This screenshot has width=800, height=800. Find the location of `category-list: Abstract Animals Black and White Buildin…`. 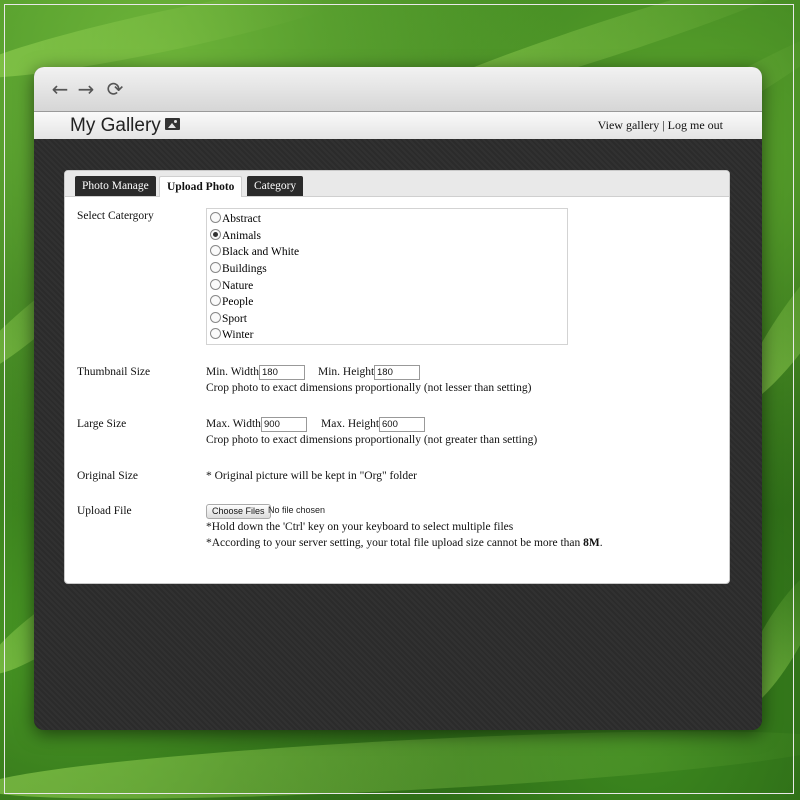

category-list: Abstract Animals Black and White Buildin… is located at coordinates (387, 276).